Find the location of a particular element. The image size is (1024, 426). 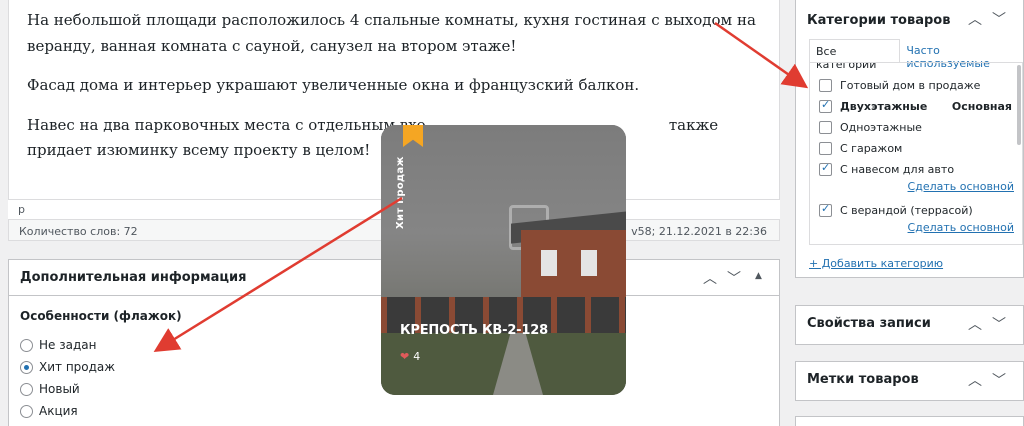

word-count: Количество слов: 72 is located at coordinates (78, 231).